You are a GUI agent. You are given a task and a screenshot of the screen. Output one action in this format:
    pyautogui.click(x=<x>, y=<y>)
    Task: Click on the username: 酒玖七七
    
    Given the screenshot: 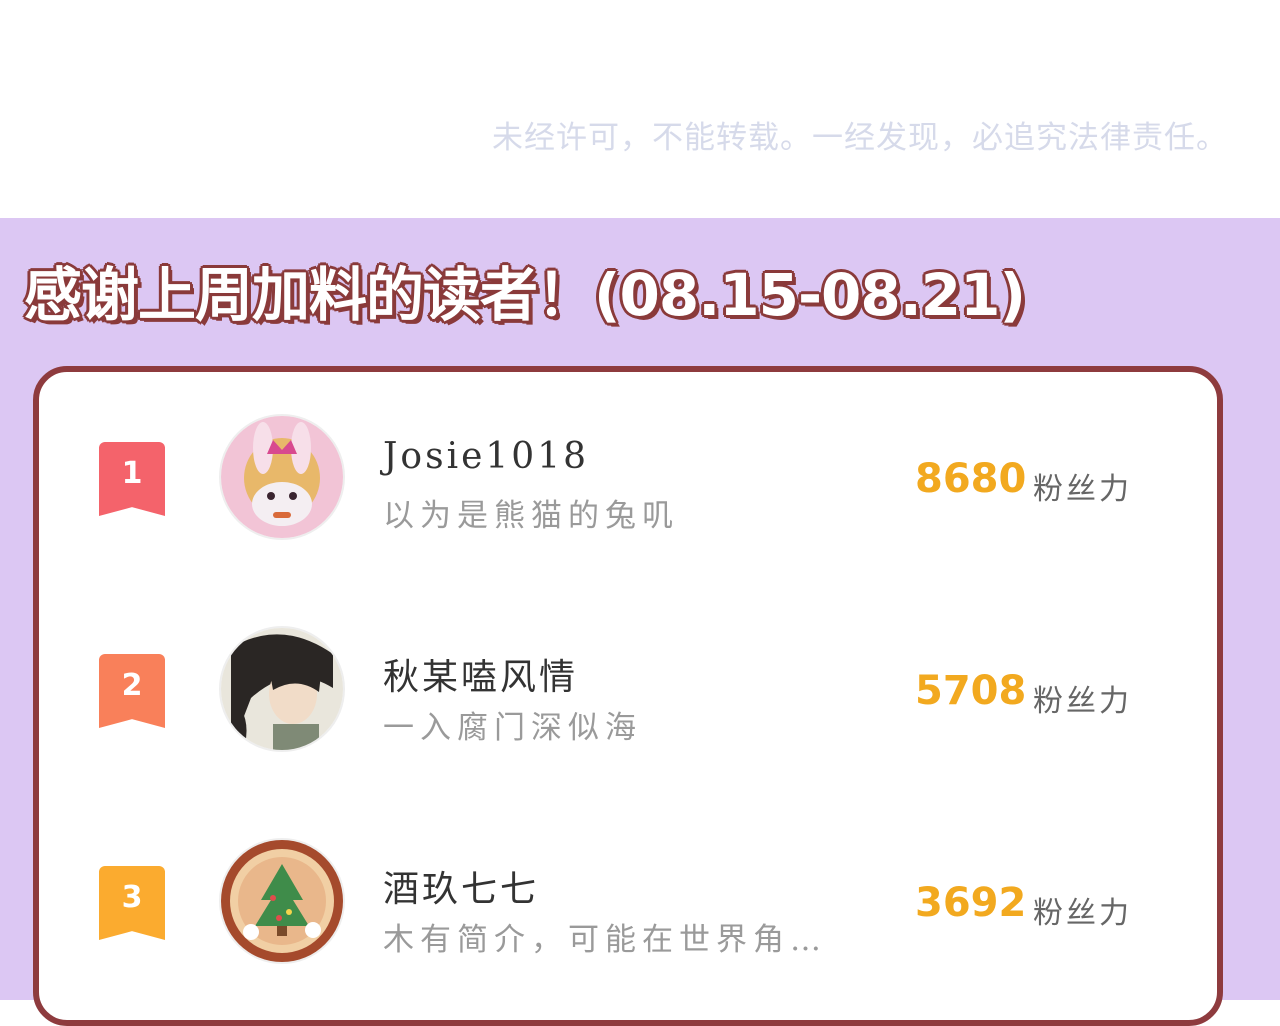 What is the action you would take?
    pyautogui.click(x=461, y=886)
    